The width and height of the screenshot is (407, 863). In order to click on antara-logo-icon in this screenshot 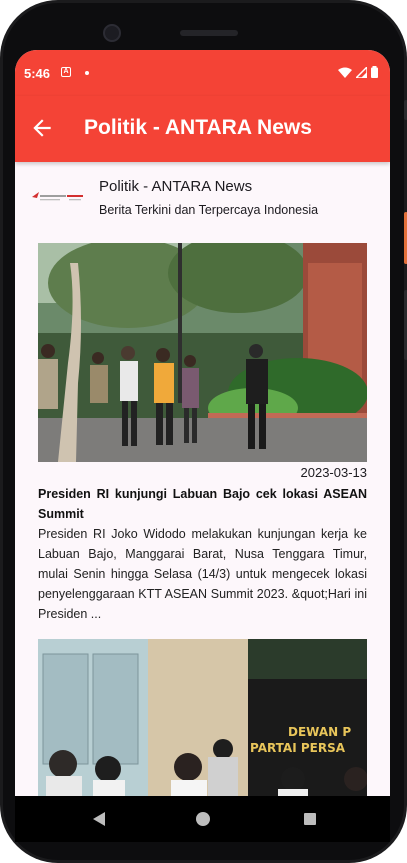, I will do `click(57, 196)`.